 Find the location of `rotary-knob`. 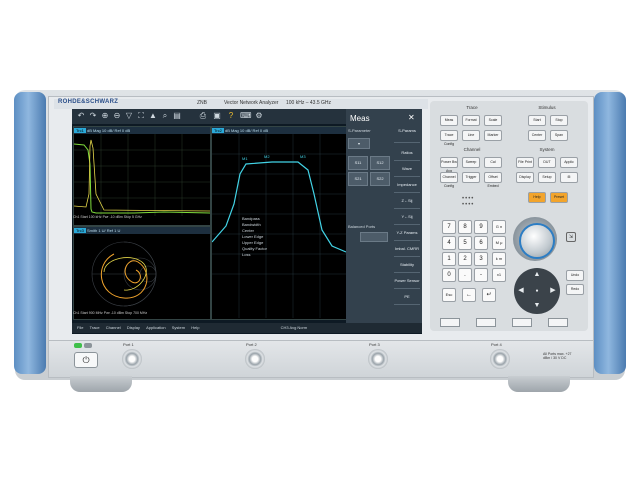

rotary-knob is located at coordinates (537, 241).